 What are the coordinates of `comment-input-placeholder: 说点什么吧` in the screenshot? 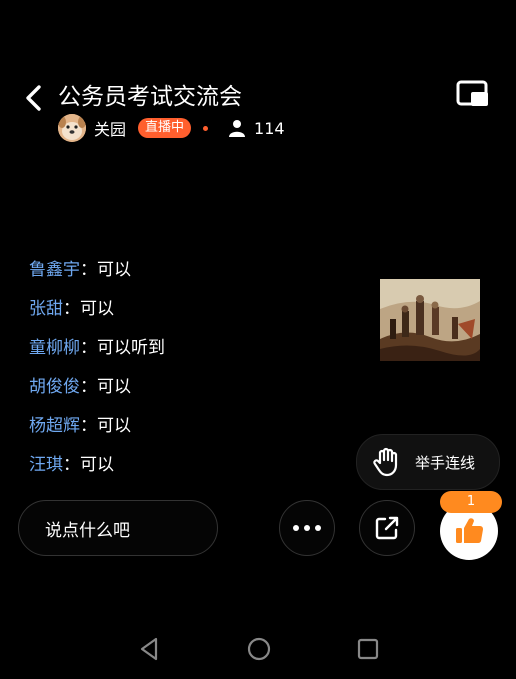 It's located at (87, 530).